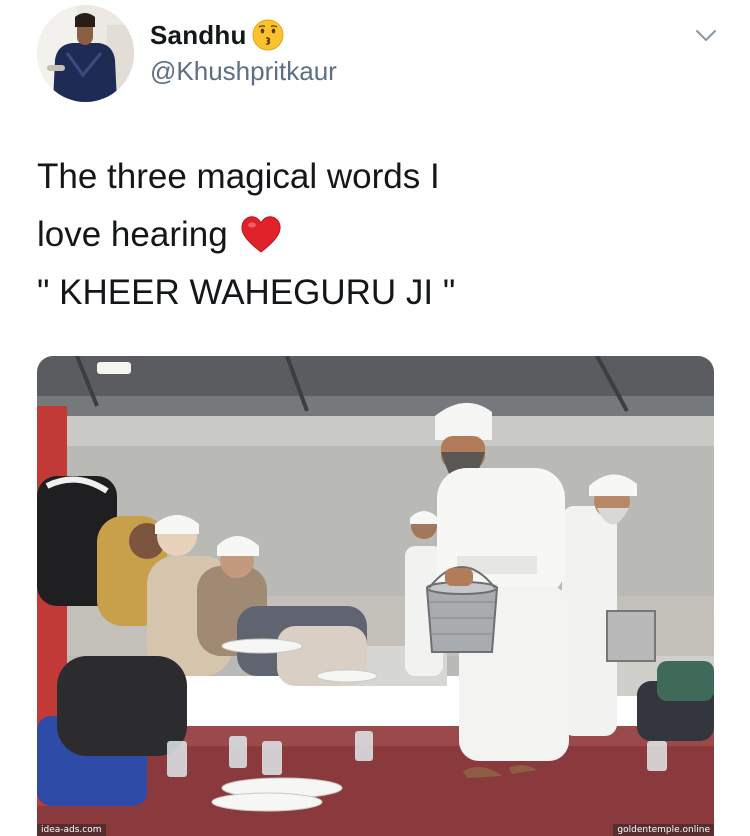 This screenshot has width=750, height=836. I want to click on tweet-text-line: love hearing, so click(377, 235).